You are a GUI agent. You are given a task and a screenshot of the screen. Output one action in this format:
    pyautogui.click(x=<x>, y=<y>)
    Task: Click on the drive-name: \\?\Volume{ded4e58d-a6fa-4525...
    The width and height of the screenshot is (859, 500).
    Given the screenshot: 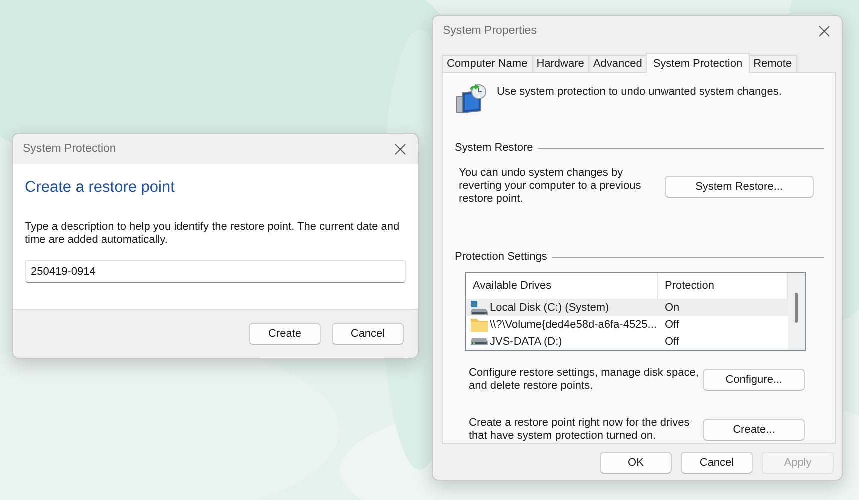 What is the action you would take?
    pyautogui.click(x=573, y=324)
    